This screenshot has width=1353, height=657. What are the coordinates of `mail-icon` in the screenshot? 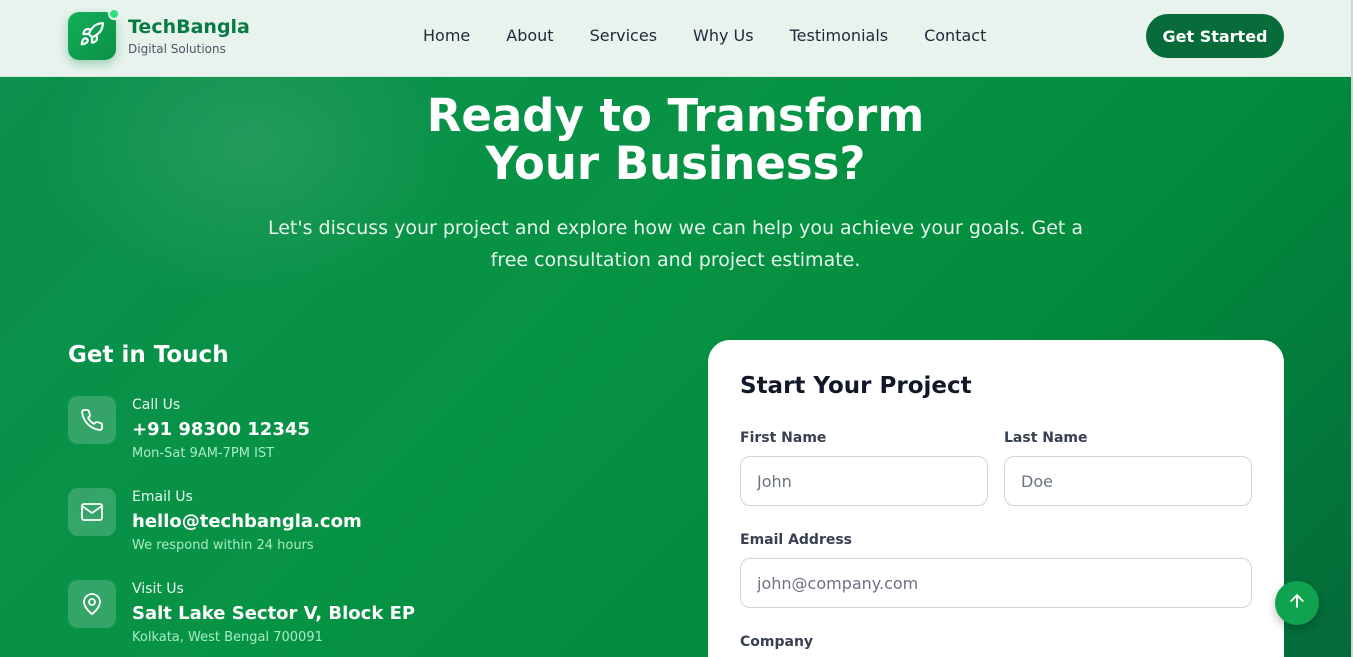 It's located at (92, 512).